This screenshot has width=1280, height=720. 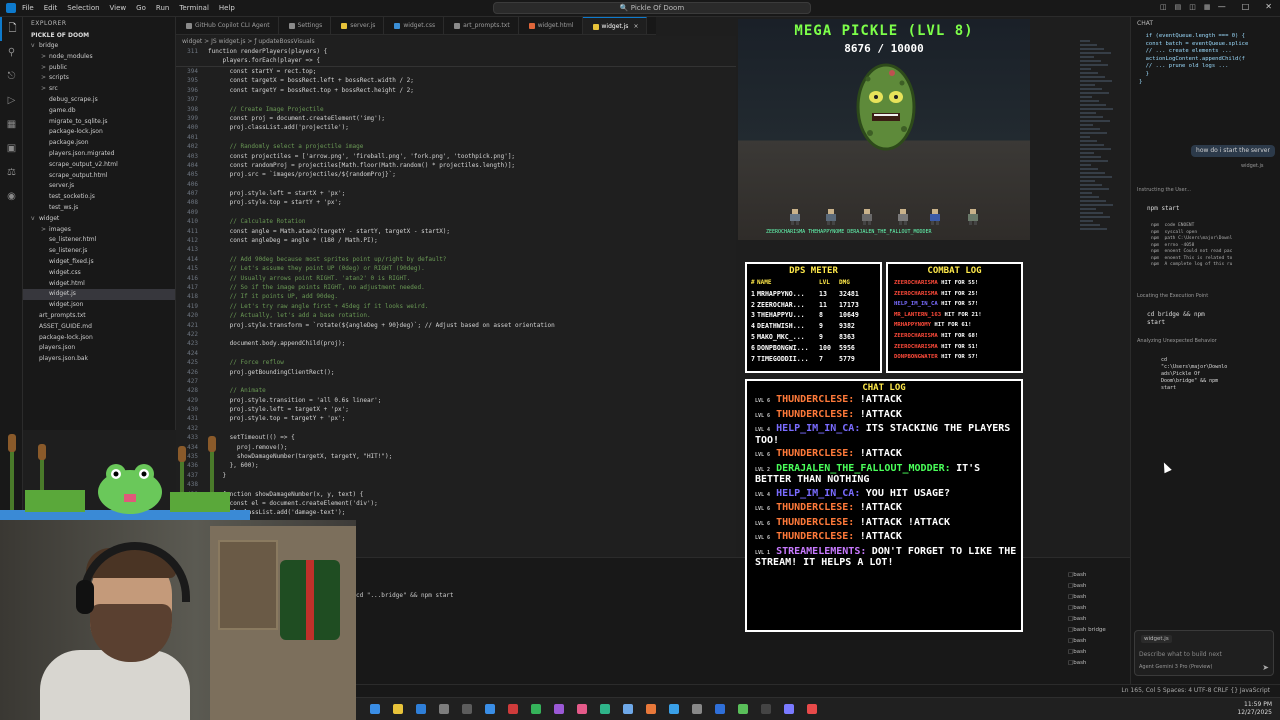 What do you see at coordinates (227, 25) in the screenshot?
I see `tab-github-copilot-cli-agent: GitHub Copilot CLI Agent` at bounding box center [227, 25].